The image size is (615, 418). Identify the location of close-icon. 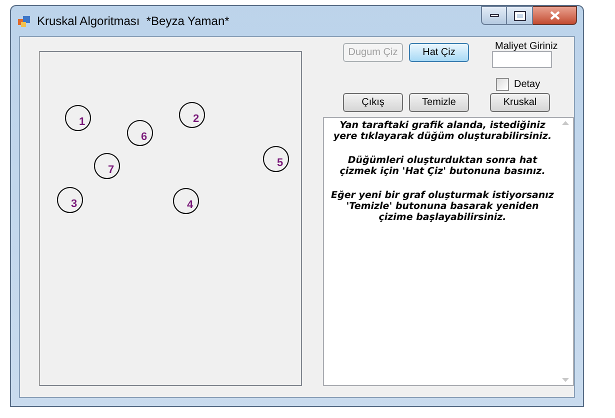
(555, 15).